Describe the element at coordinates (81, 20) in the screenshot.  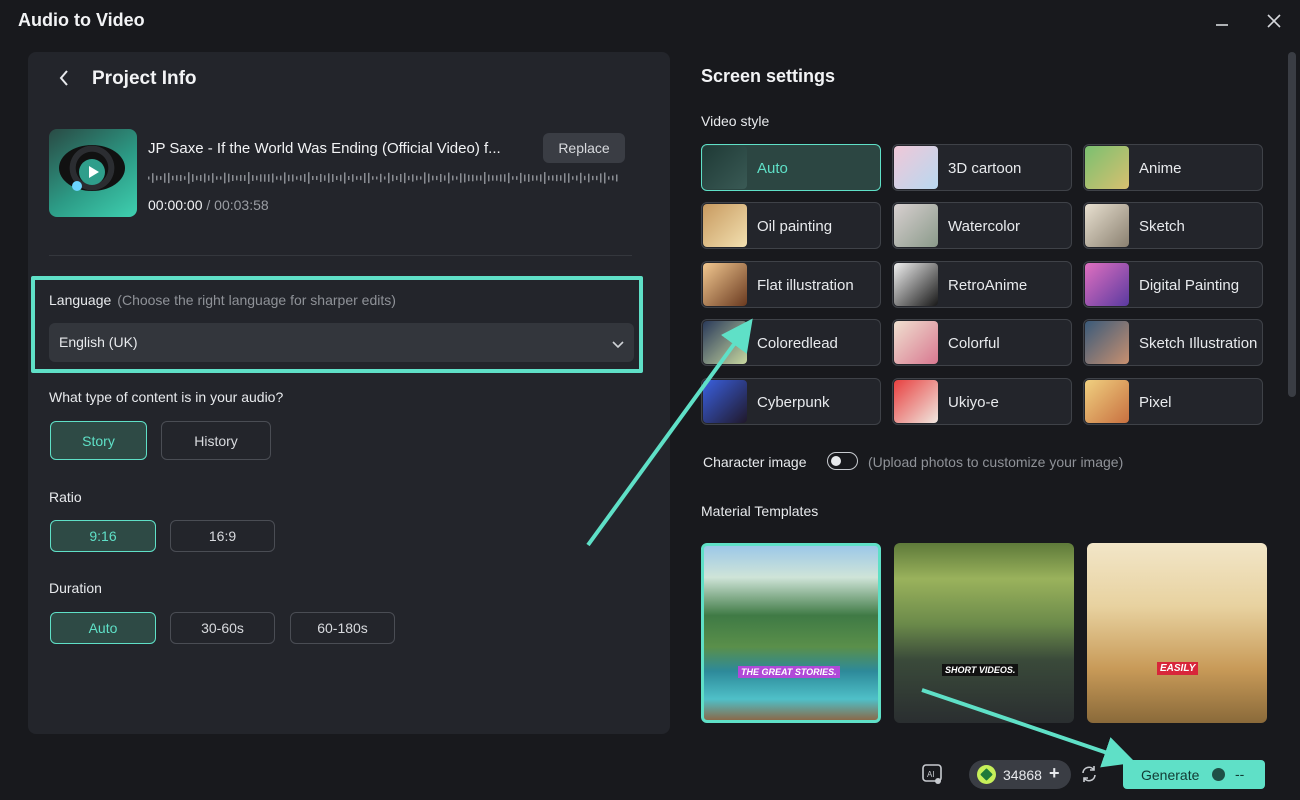
I see `window-title: Audio to Video` at that location.